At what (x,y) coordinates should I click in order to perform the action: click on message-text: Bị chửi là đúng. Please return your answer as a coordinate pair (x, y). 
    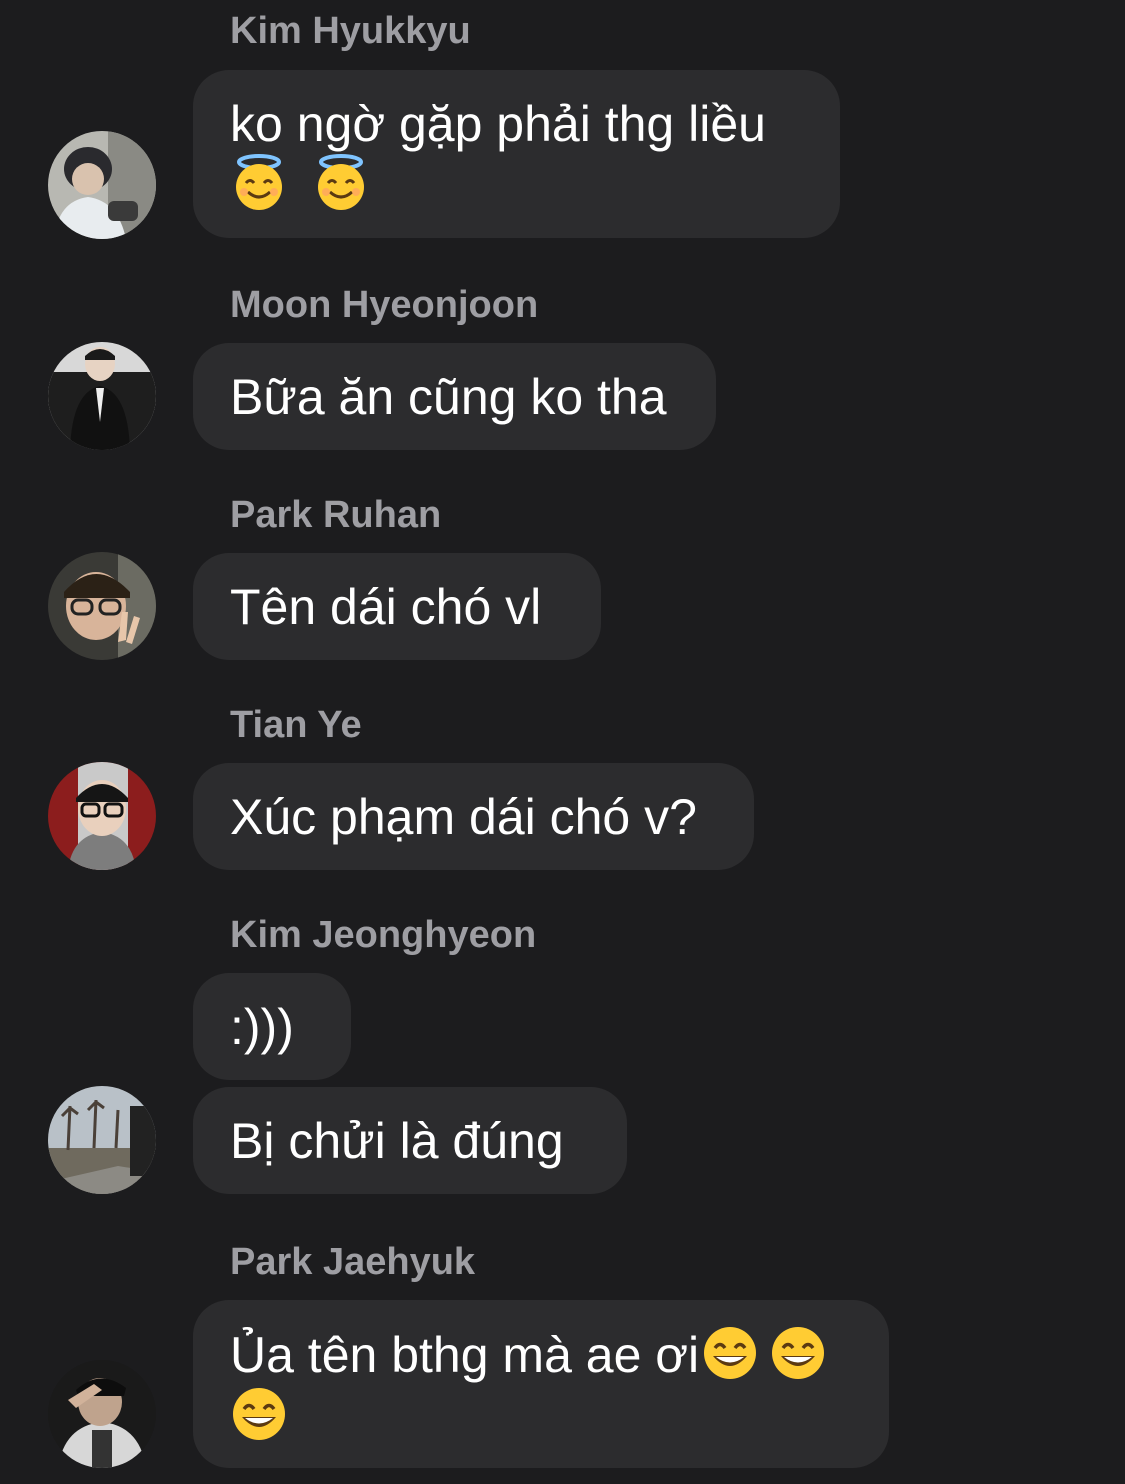
    Looking at the image, I should click on (397, 1141).